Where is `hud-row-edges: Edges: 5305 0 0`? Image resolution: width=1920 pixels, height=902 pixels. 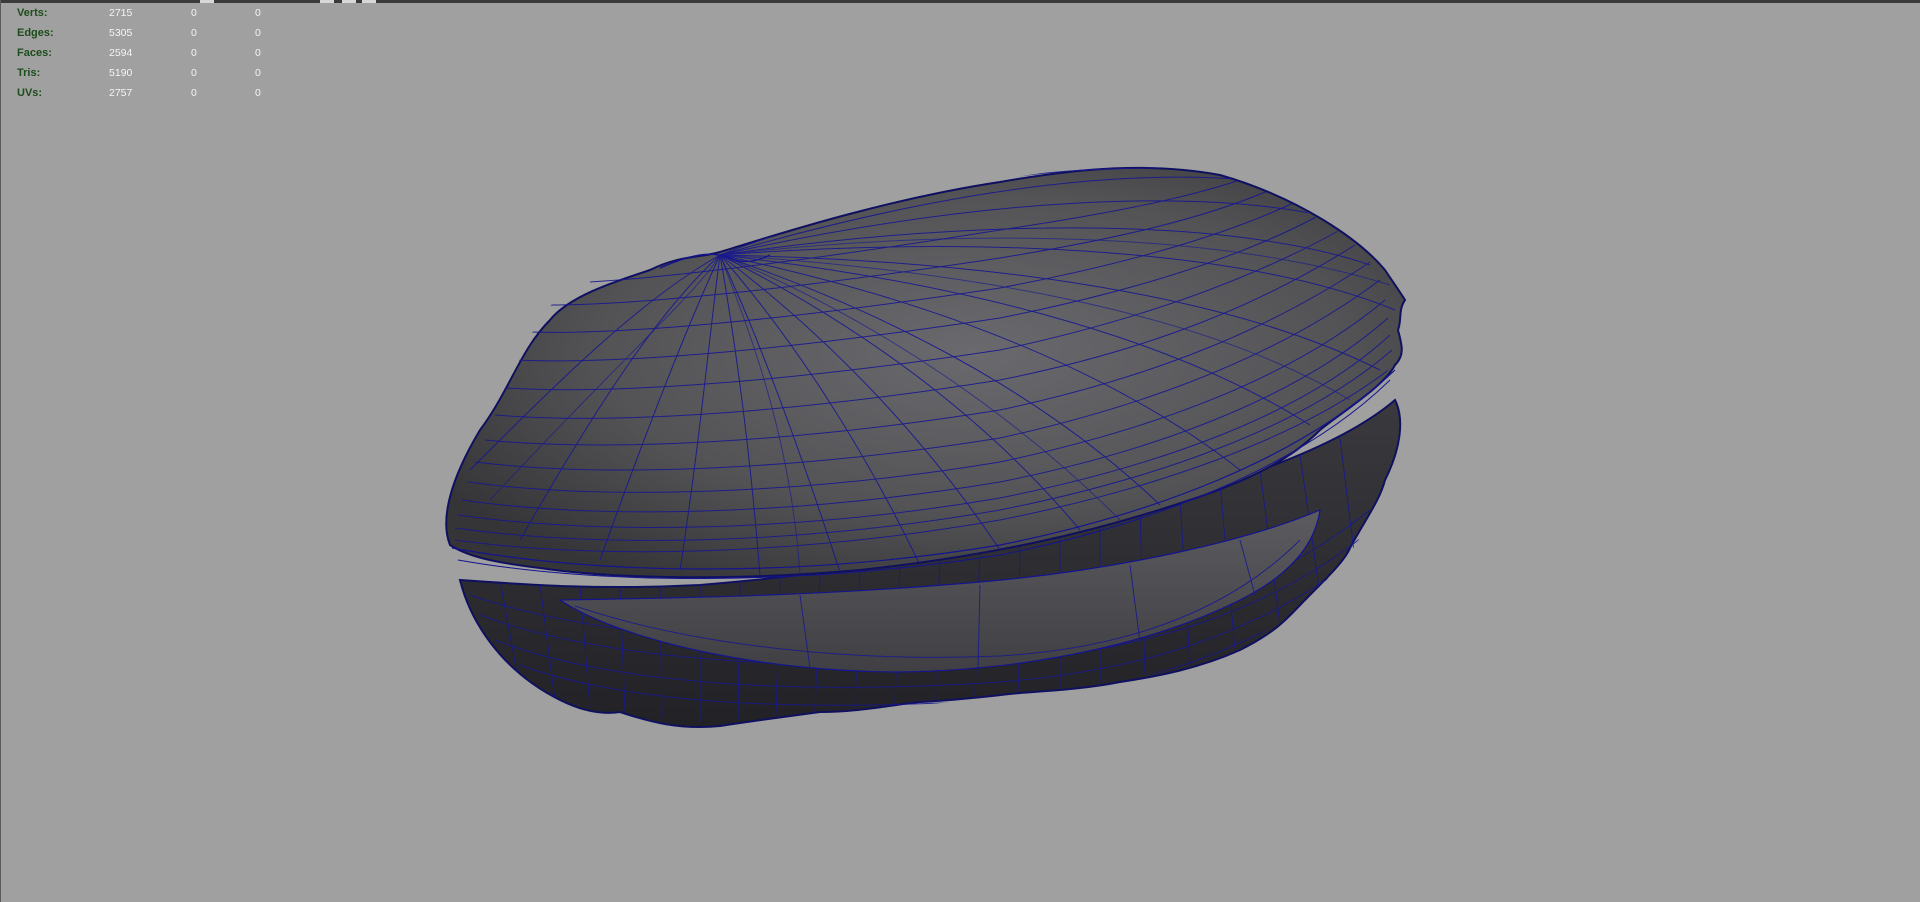 hud-row-edges: Edges: 5305 0 0 is located at coordinates (151, 33).